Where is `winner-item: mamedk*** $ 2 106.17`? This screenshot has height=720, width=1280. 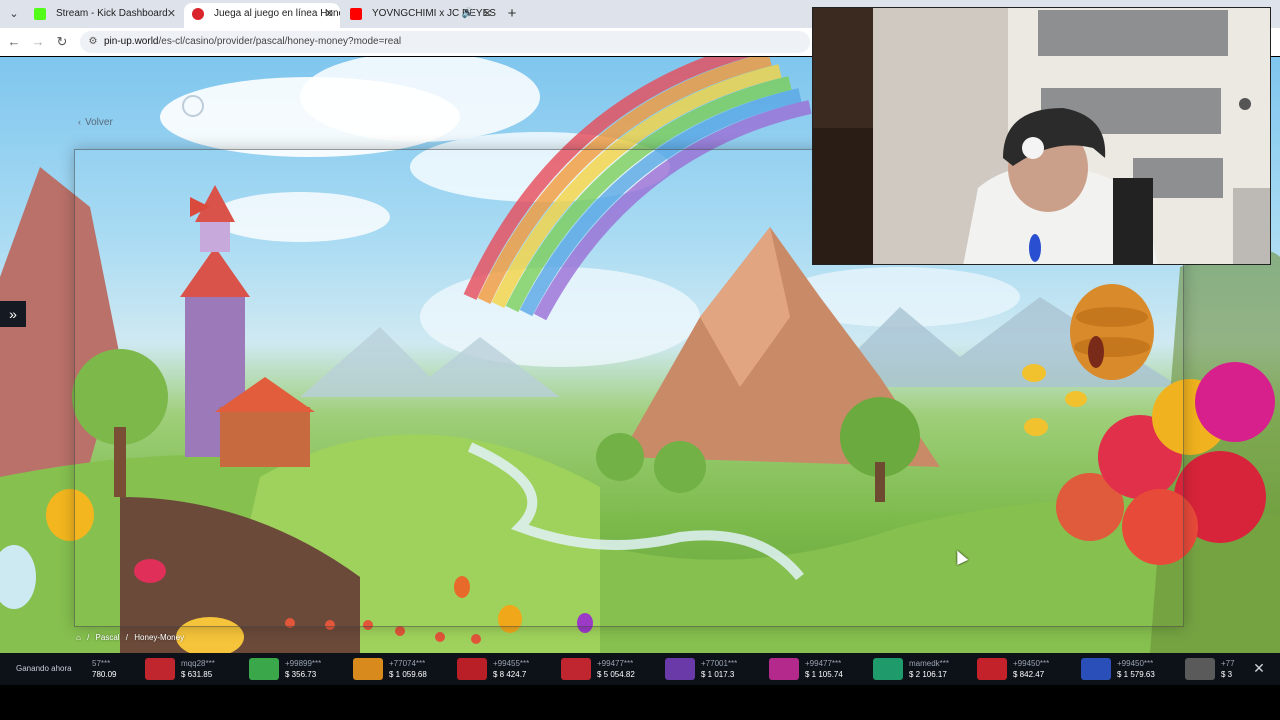 winner-item: mamedk*** $ 2 106.17 is located at coordinates (925, 669).